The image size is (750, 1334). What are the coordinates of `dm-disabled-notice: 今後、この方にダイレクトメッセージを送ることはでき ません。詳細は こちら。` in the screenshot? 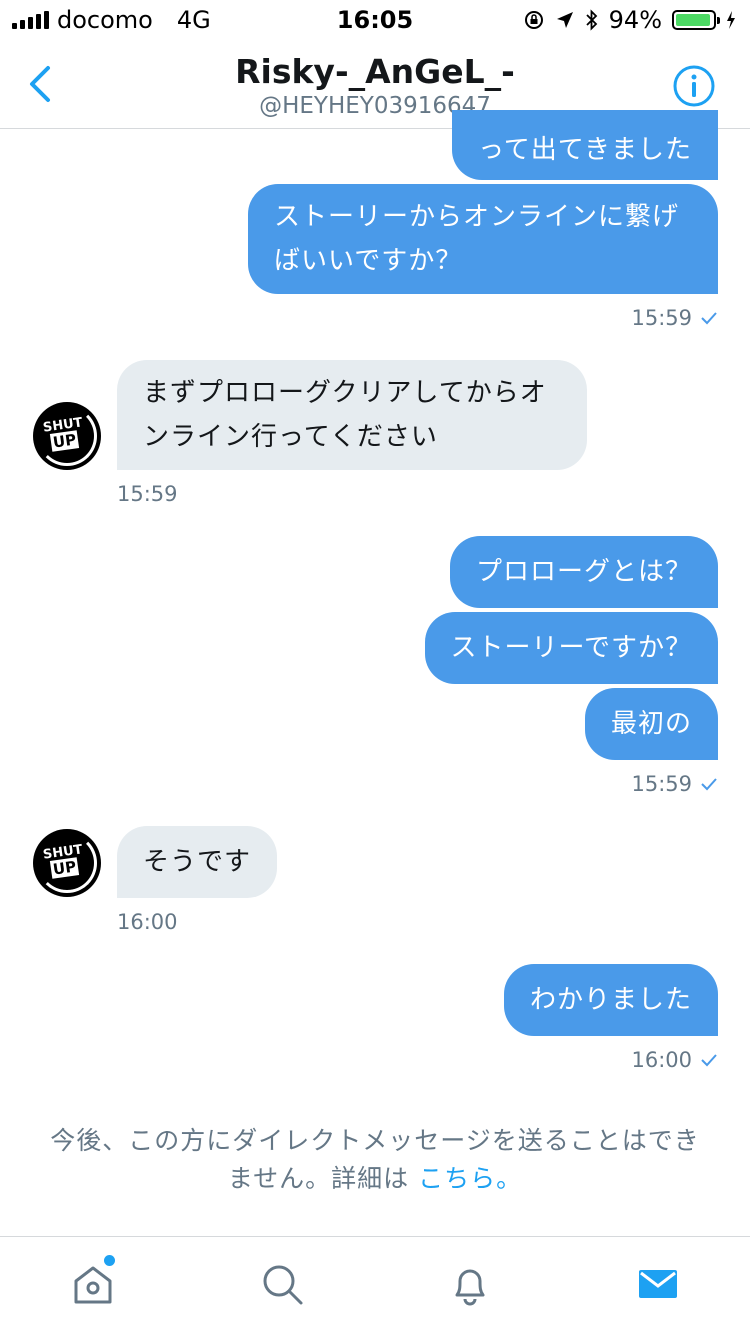 It's located at (375, 1159).